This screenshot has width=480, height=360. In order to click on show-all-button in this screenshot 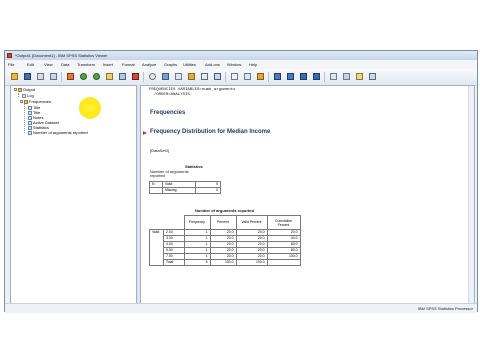, I will do `click(333, 76)`.